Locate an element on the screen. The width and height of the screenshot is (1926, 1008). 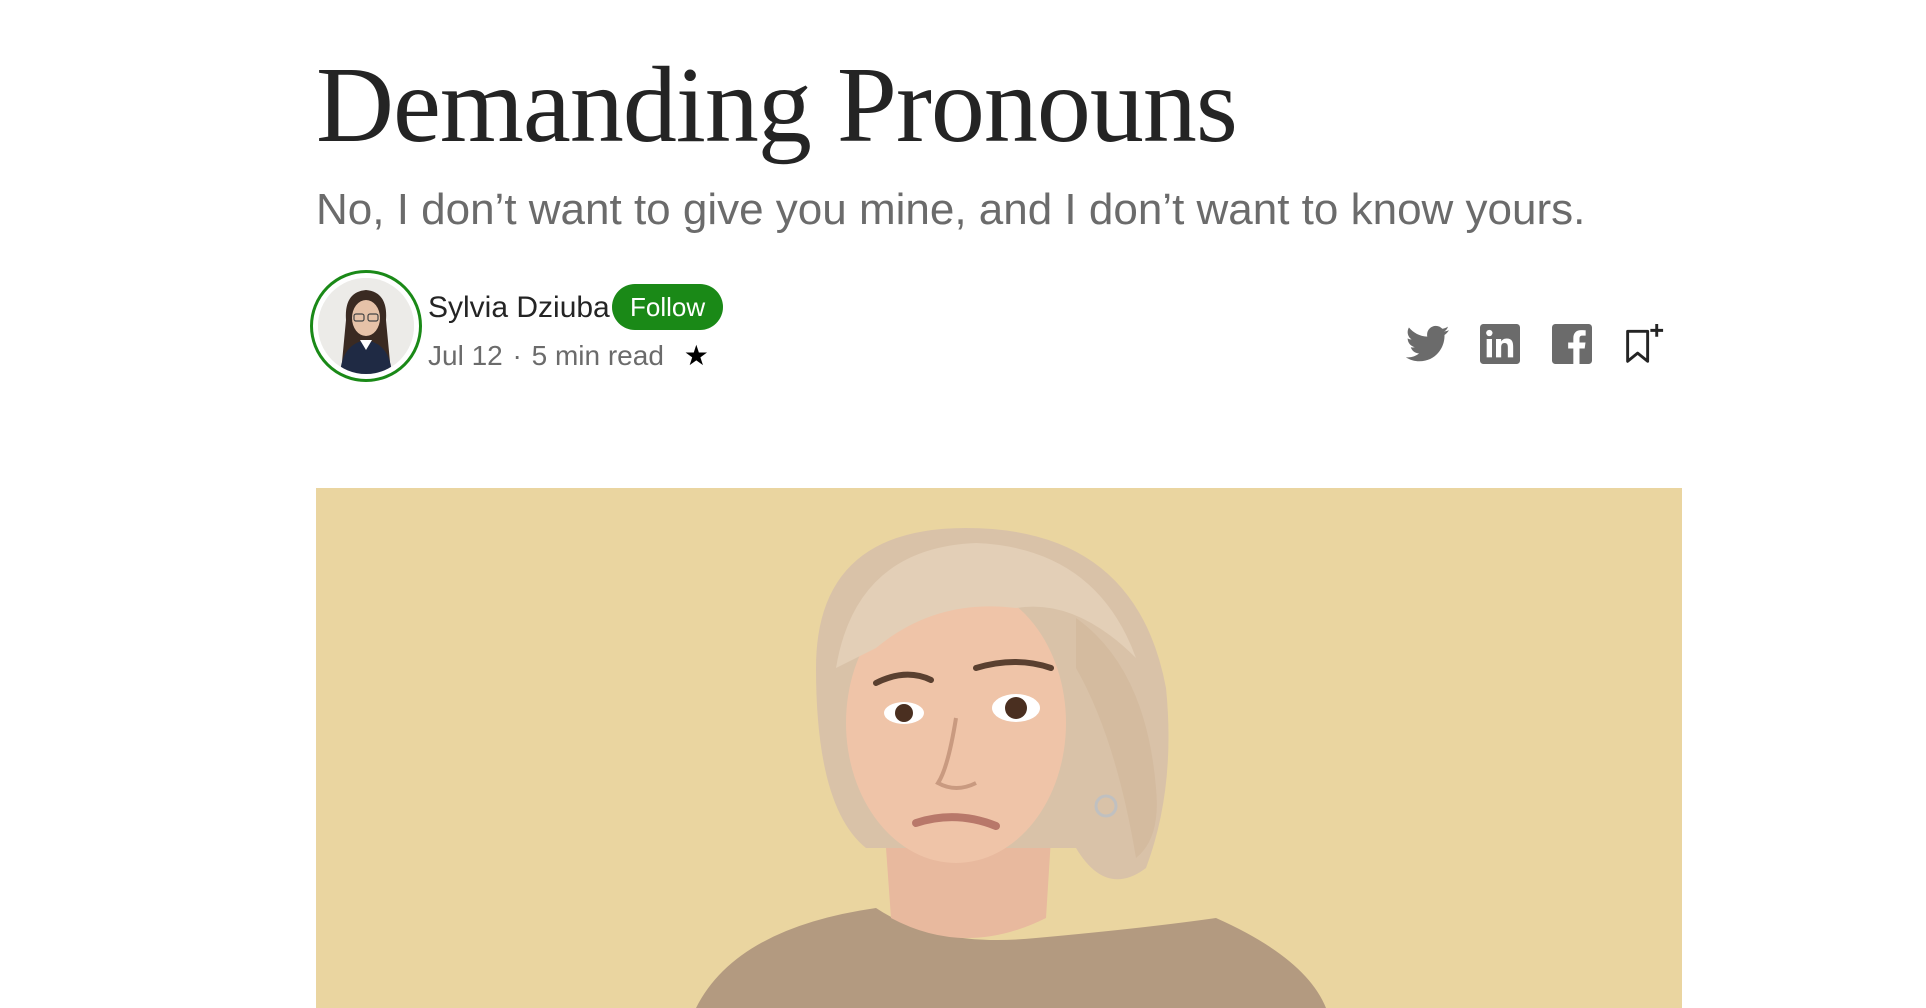
article-title: Demanding Pronouns is located at coordinates (777, 105).